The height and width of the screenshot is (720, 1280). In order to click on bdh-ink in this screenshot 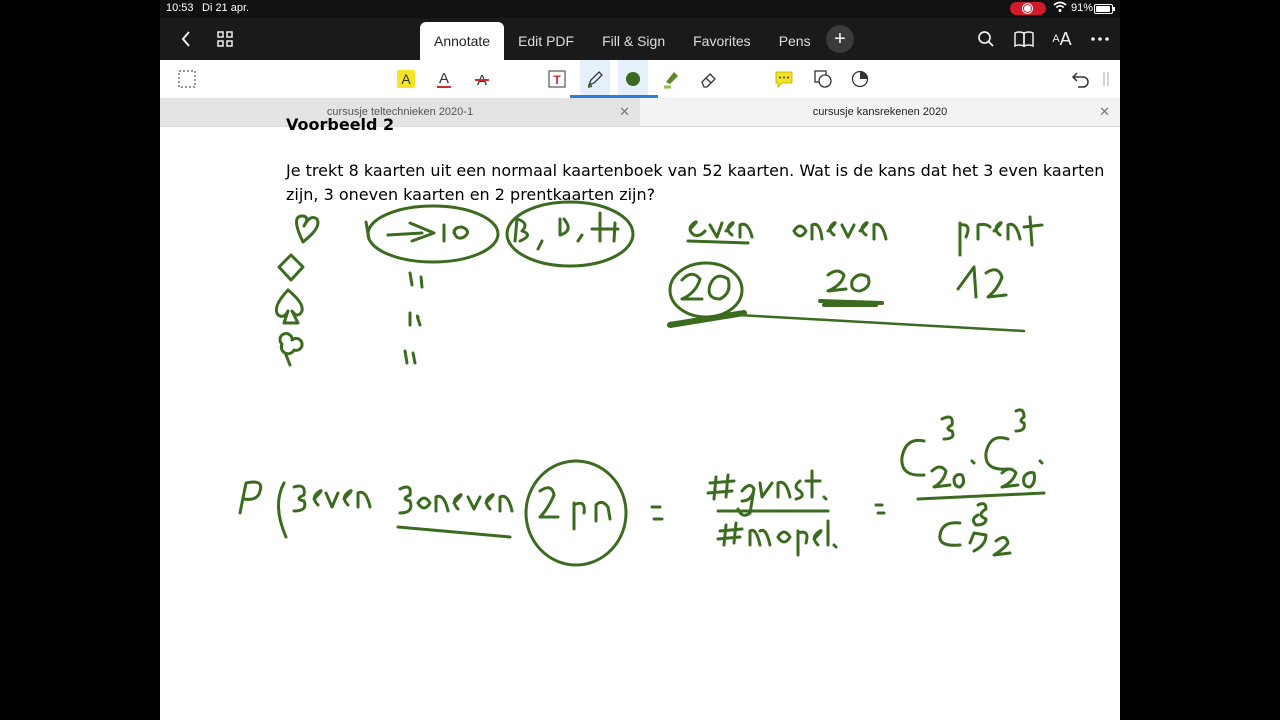, I will do `click(566, 231)`.